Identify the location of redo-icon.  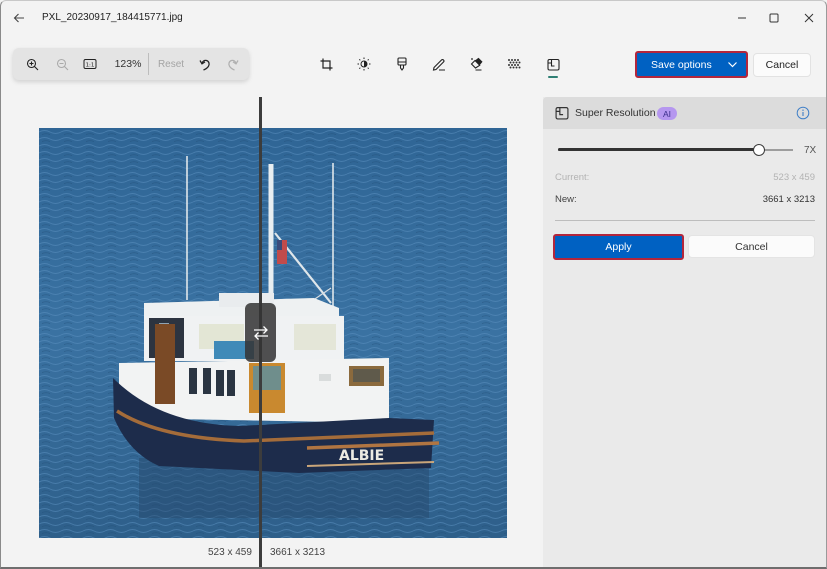
(233, 65).